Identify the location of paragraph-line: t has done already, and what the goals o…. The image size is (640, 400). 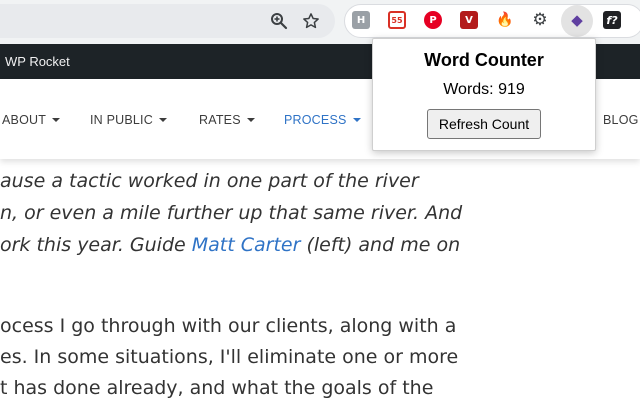
(217, 388).